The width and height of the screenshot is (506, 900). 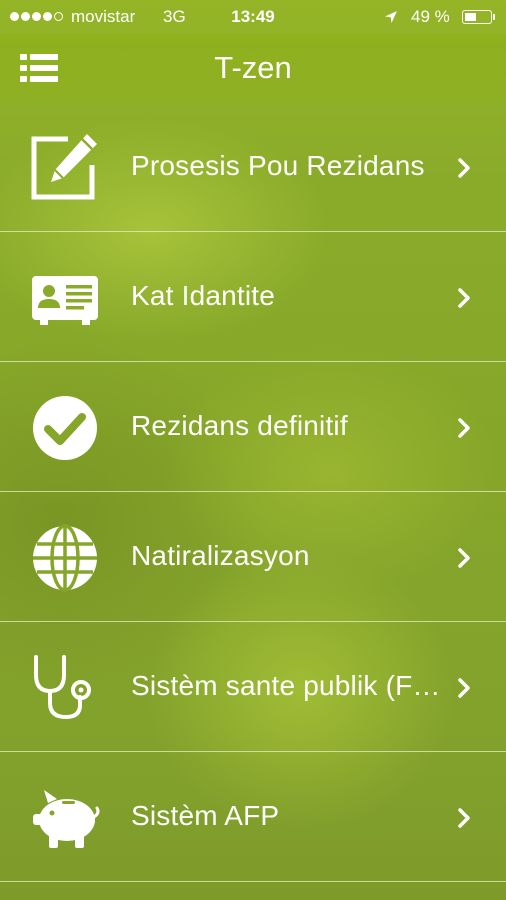 I want to click on menu-item-natiralizasyon: Natiralizasyon, so click(x=253, y=557).